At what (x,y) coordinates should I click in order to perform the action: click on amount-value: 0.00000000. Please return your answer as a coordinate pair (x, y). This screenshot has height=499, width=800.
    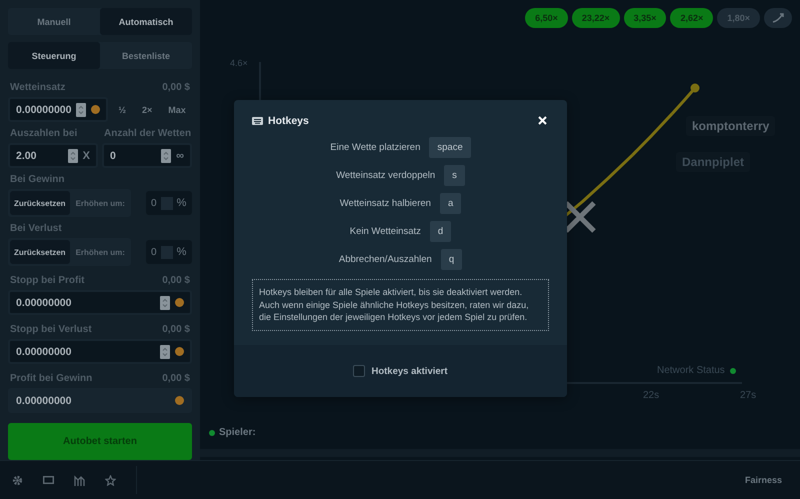
    Looking at the image, I should click on (44, 400).